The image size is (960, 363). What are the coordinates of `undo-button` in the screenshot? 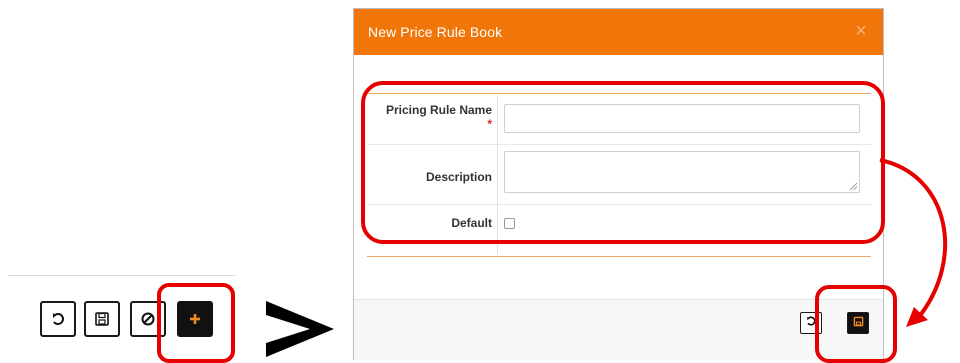 It's located at (58, 319).